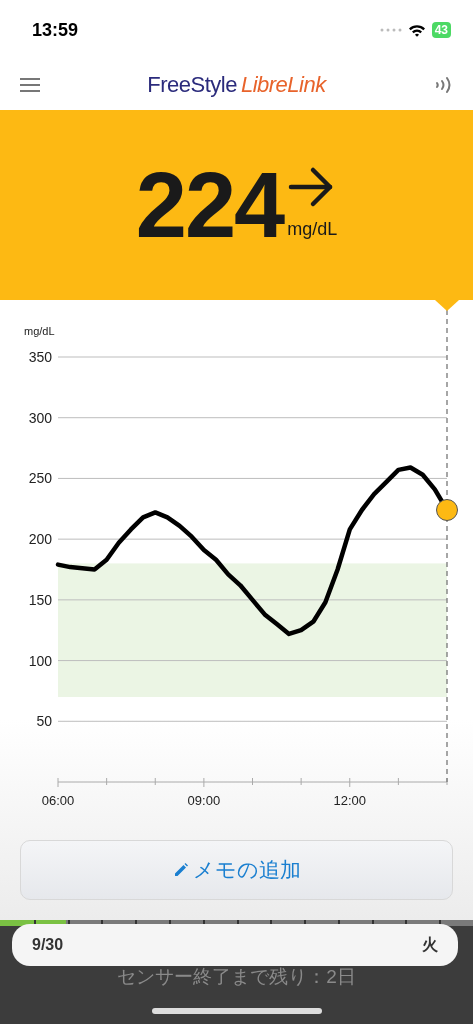 The width and height of the screenshot is (473, 1024). Describe the element at coordinates (416, 30) in the screenshot. I see `wifi-icon` at that location.